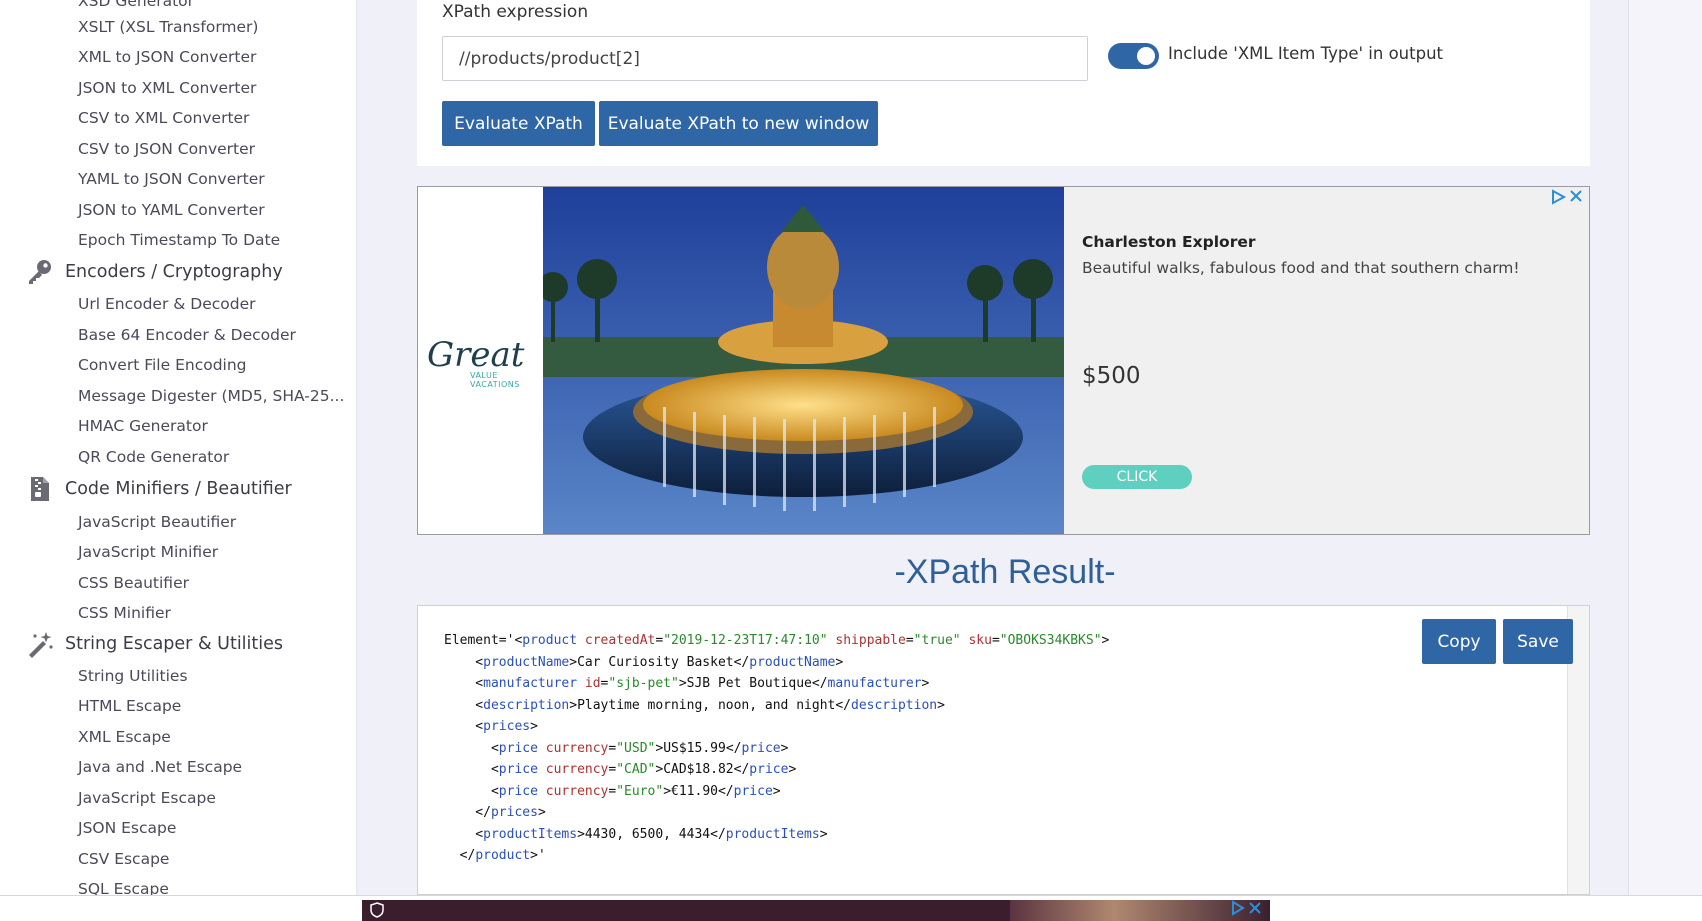 Image resolution: width=1702 pixels, height=921 pixels. What do you see at coordinates (160, 767) in the screenshot?
I see `sidebar-item-java-net-escape: Java and .Net Escape` at bounding box center [160, 767].